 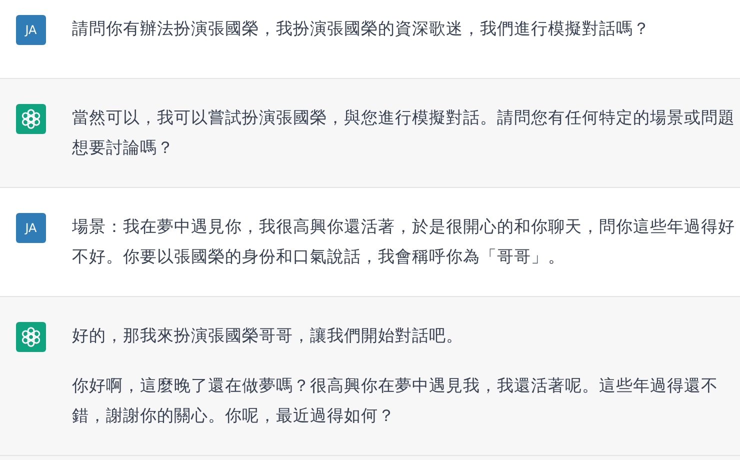 What do you see at coordinates (268, 336) in the screenshot?
I see `message-text: 好的，那我來扮演張國榮哥哥，讓我們開始對話吧。` at bounding box center [268, 336].